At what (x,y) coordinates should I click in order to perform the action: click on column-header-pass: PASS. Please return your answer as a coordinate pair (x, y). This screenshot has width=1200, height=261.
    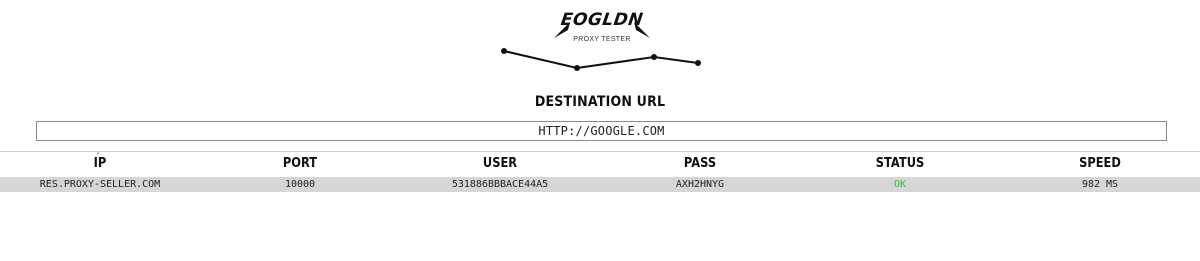
    Looking at the image, I should click on (700, 165).